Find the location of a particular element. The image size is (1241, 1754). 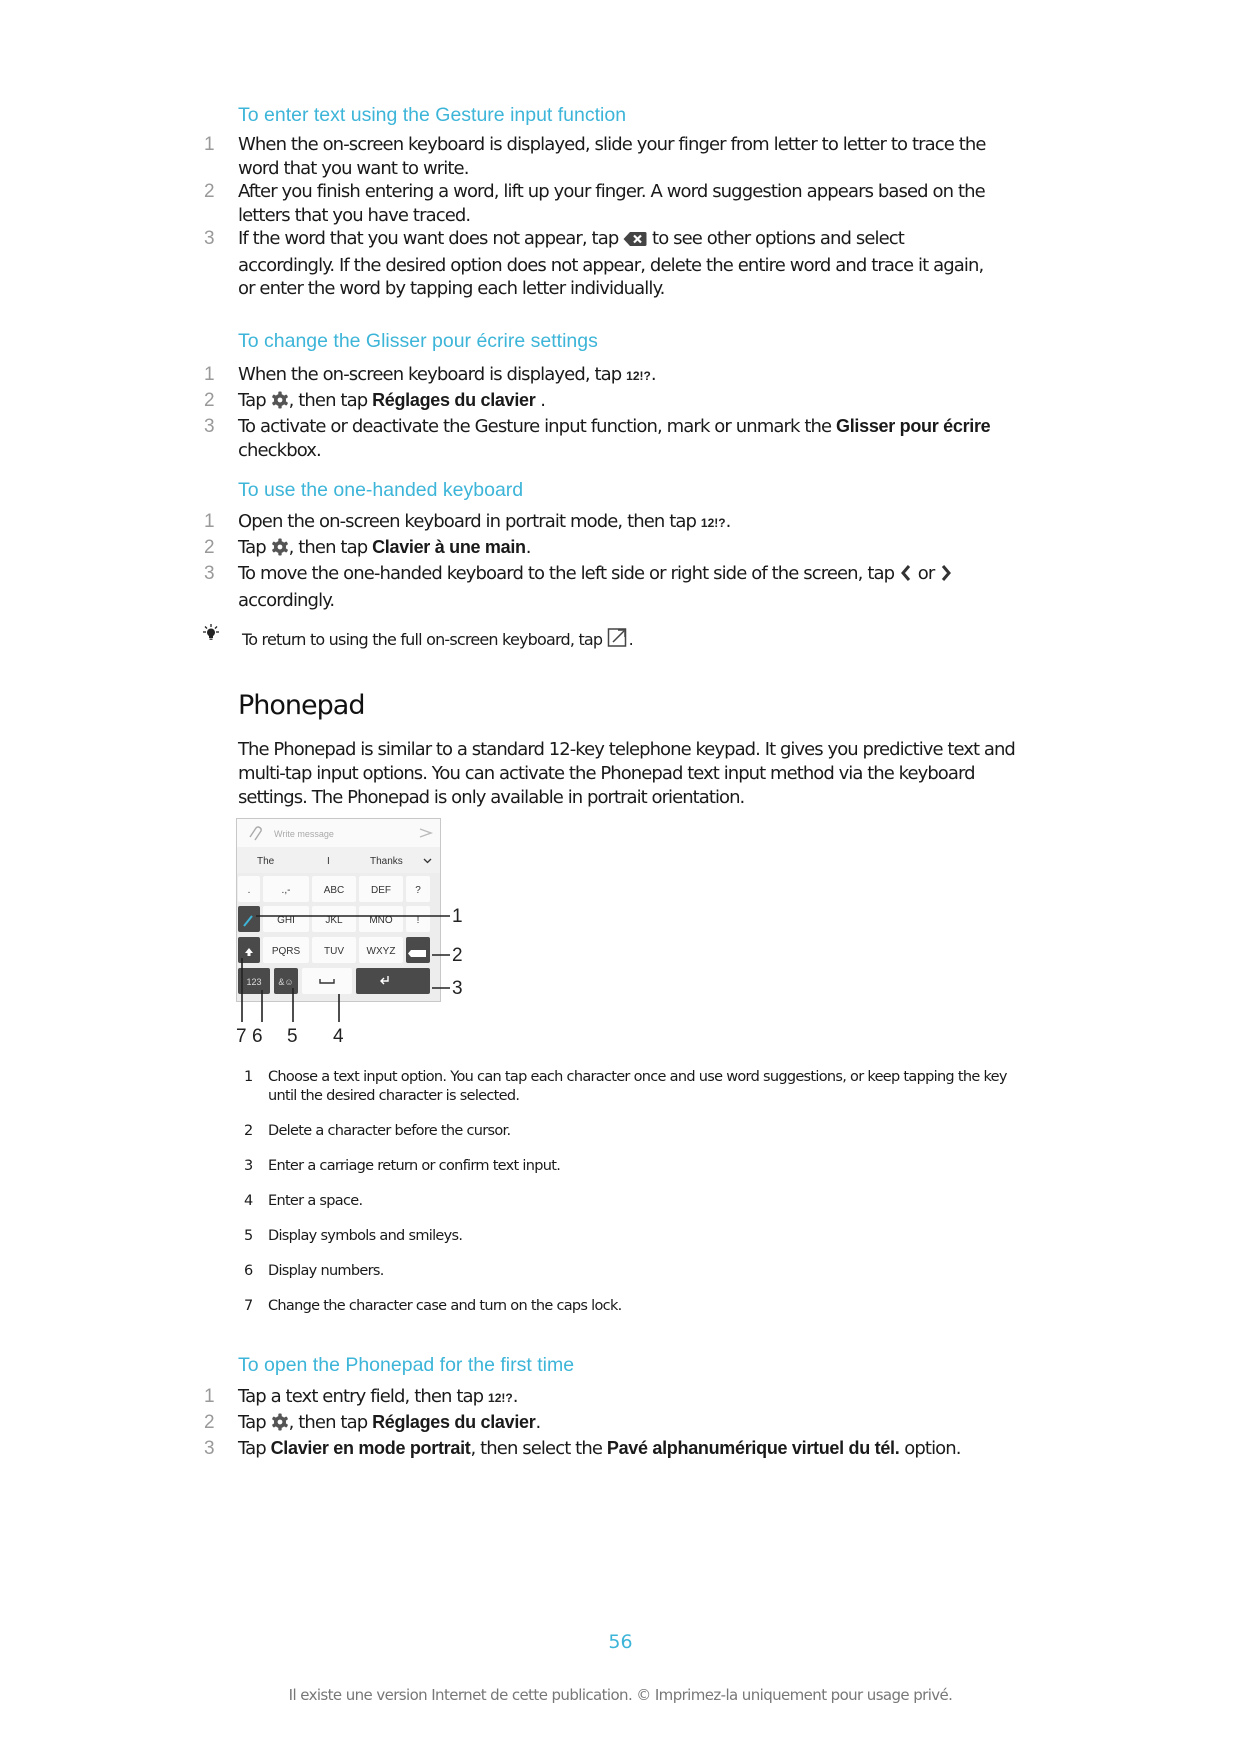

legend-text: Delete a character before the cursor. is located at coordinates (389, 1131).